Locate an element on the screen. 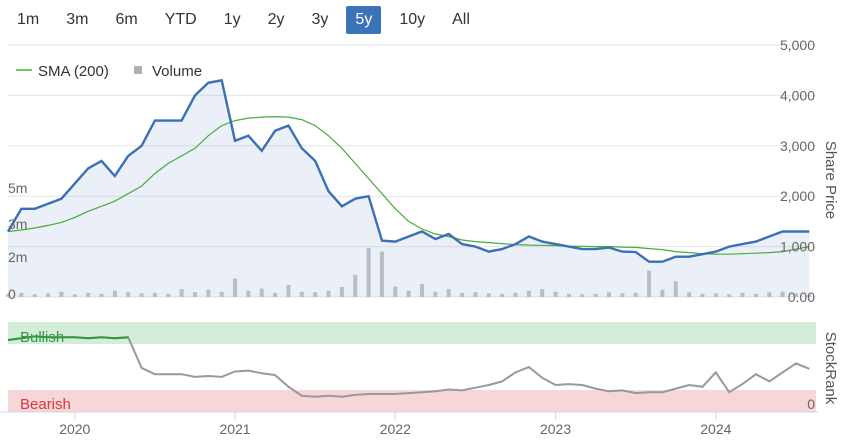 This screenshot has height=441, width=850. x-tick-label: 2023 is located at coordinates (555, 429).